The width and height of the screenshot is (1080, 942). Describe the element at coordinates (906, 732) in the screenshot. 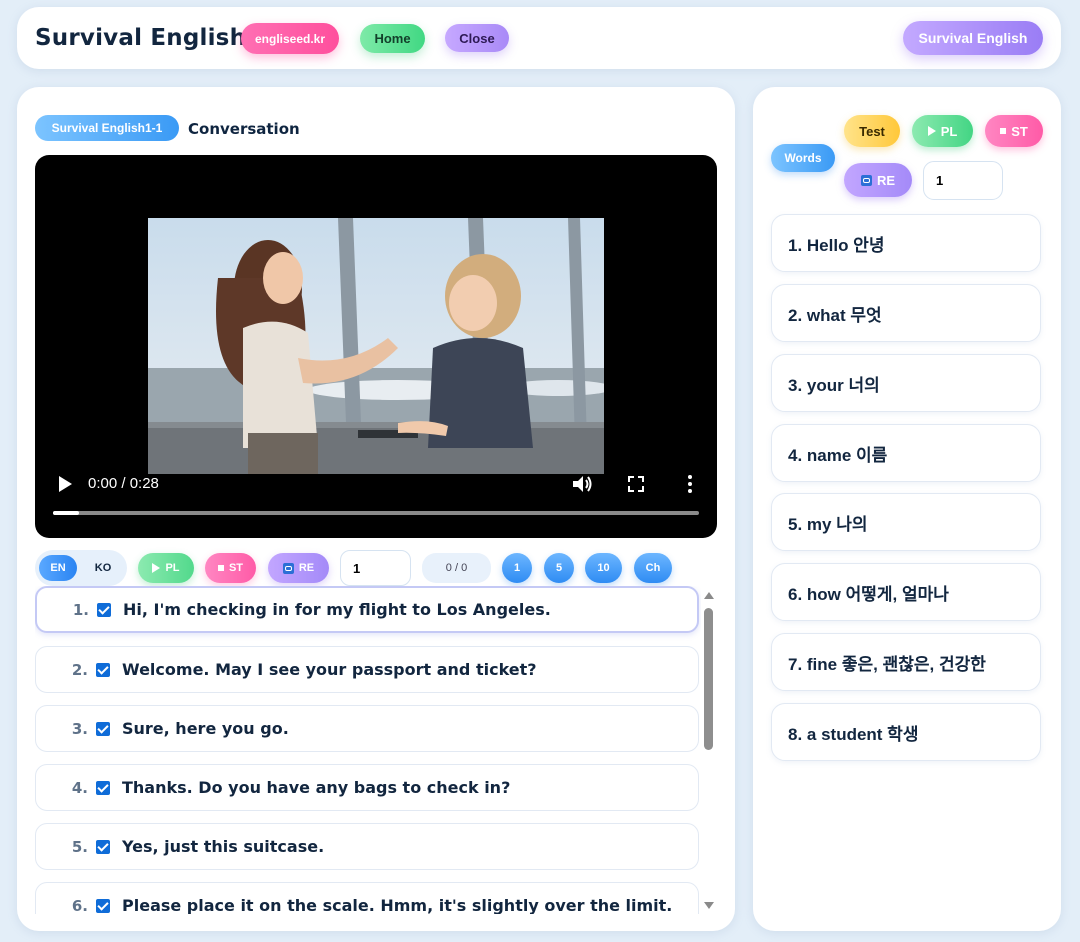

I see `word-item: 8. a student 학생` at that location.